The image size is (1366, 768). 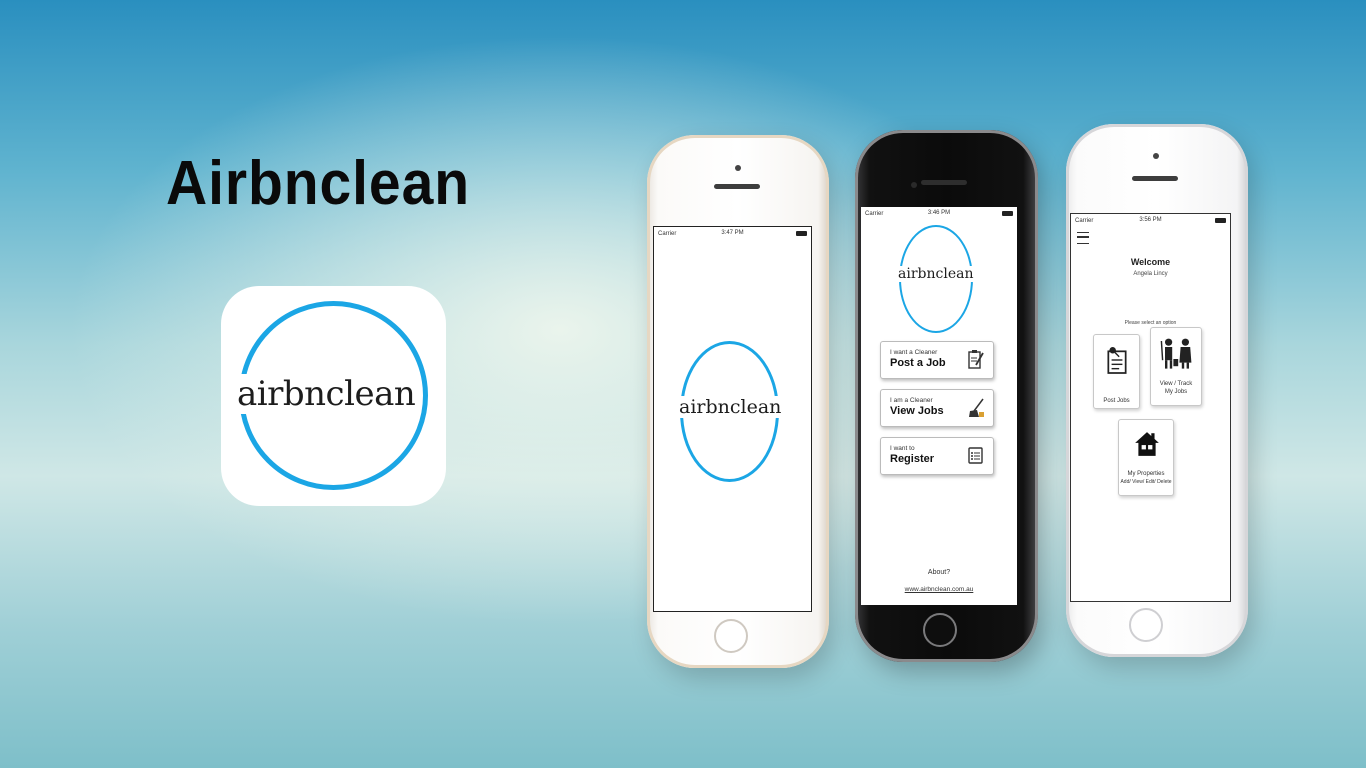 What do you see at coordinates (976, 407) in the screenshot?
I see `broom-bucket-icon` at bounding box center [976, 407].